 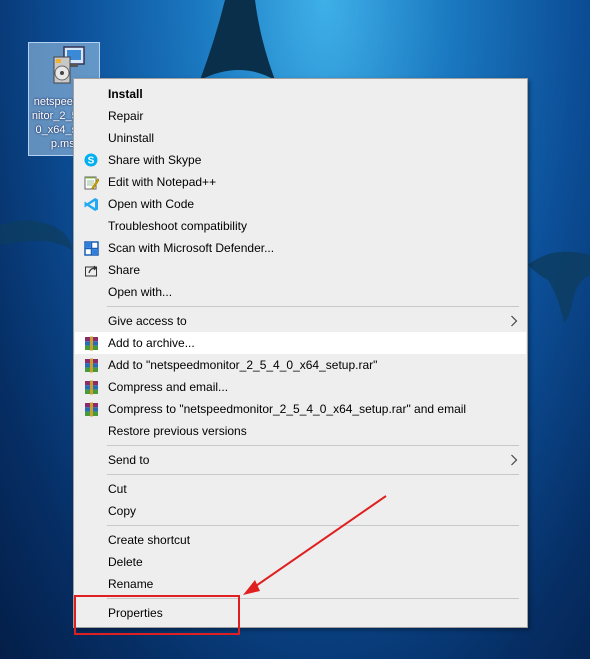 I want to click on menu-item-delete: Delete, so click(x=300, y=562).